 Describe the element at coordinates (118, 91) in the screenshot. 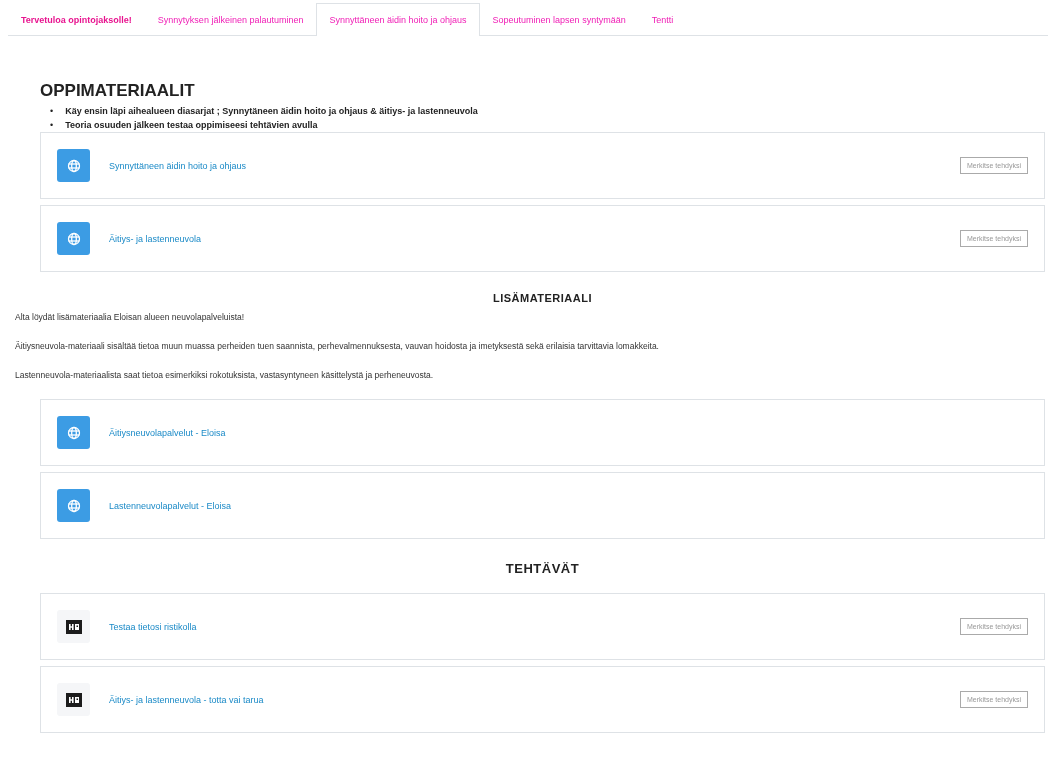

I see `section-heading: OPPIMATERIAALIT` at that location.